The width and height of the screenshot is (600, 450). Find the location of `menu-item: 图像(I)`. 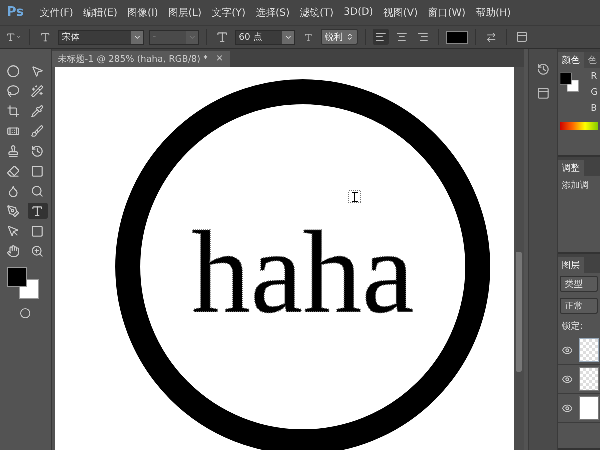

menu-item: 图像(I) is located at coordinates (143, 13).